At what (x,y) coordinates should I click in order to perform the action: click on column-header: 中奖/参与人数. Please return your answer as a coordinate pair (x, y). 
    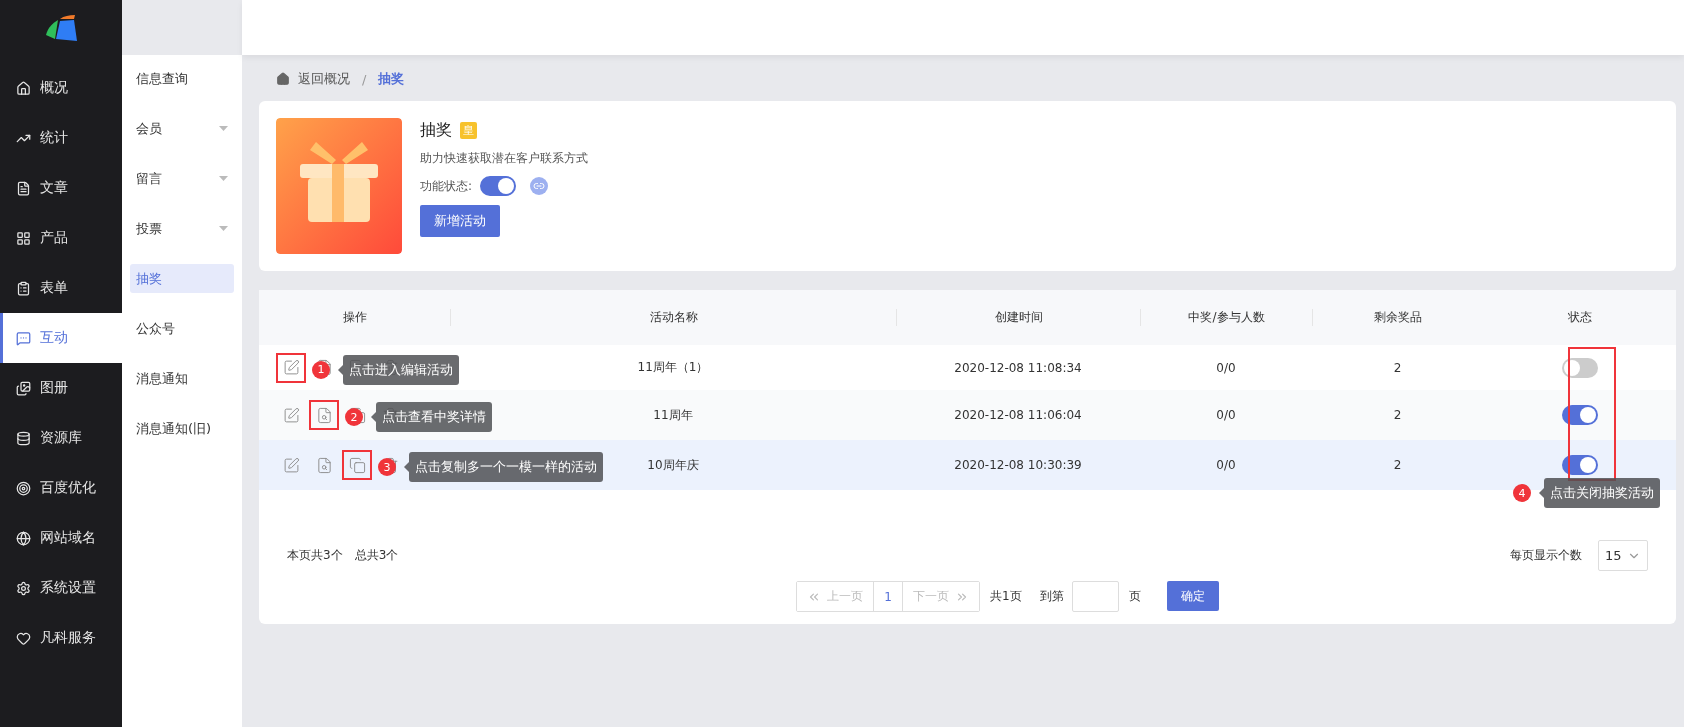
    Looking at the image, I should click on (1226, 317).